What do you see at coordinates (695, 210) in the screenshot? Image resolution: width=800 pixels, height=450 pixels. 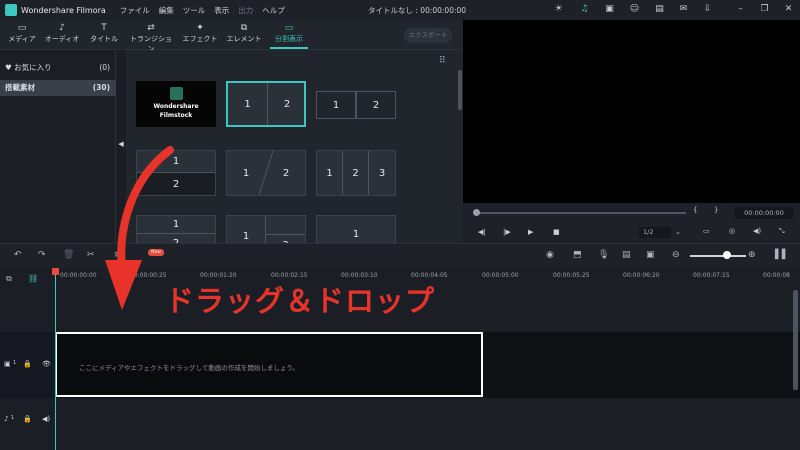 I see `mark-in-icon: {` at bounding box center [695, 210].